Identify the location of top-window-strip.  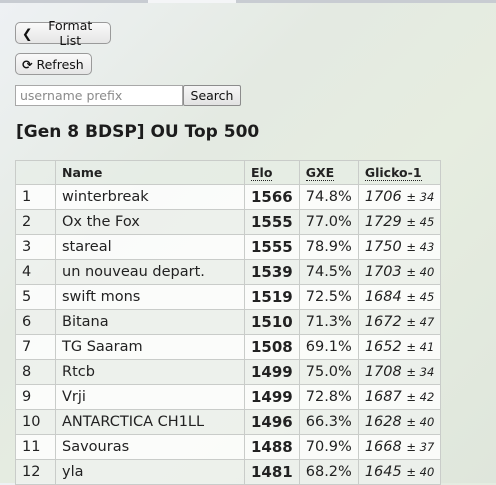
(248, 1).